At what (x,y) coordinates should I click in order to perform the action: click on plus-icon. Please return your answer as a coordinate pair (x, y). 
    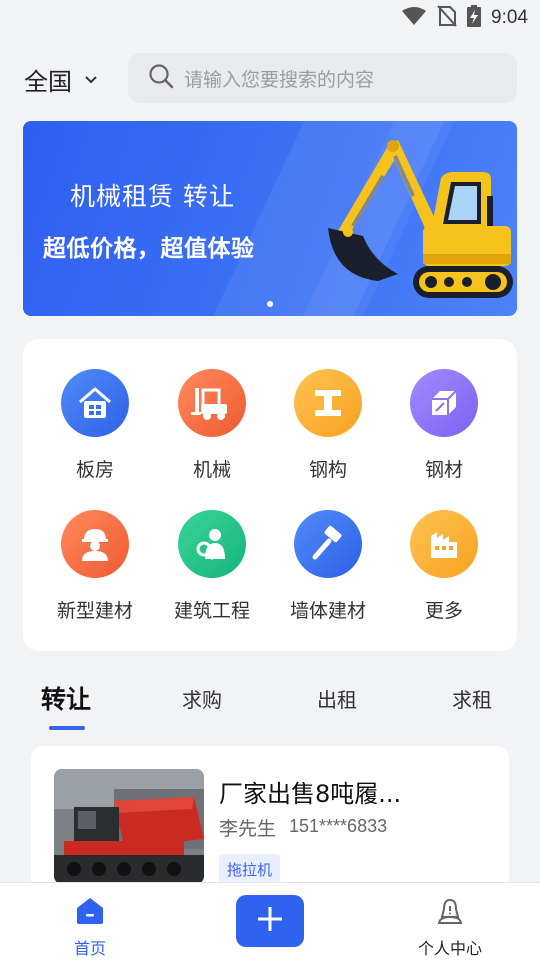
    Looking at the image, I should click on (270, 921).